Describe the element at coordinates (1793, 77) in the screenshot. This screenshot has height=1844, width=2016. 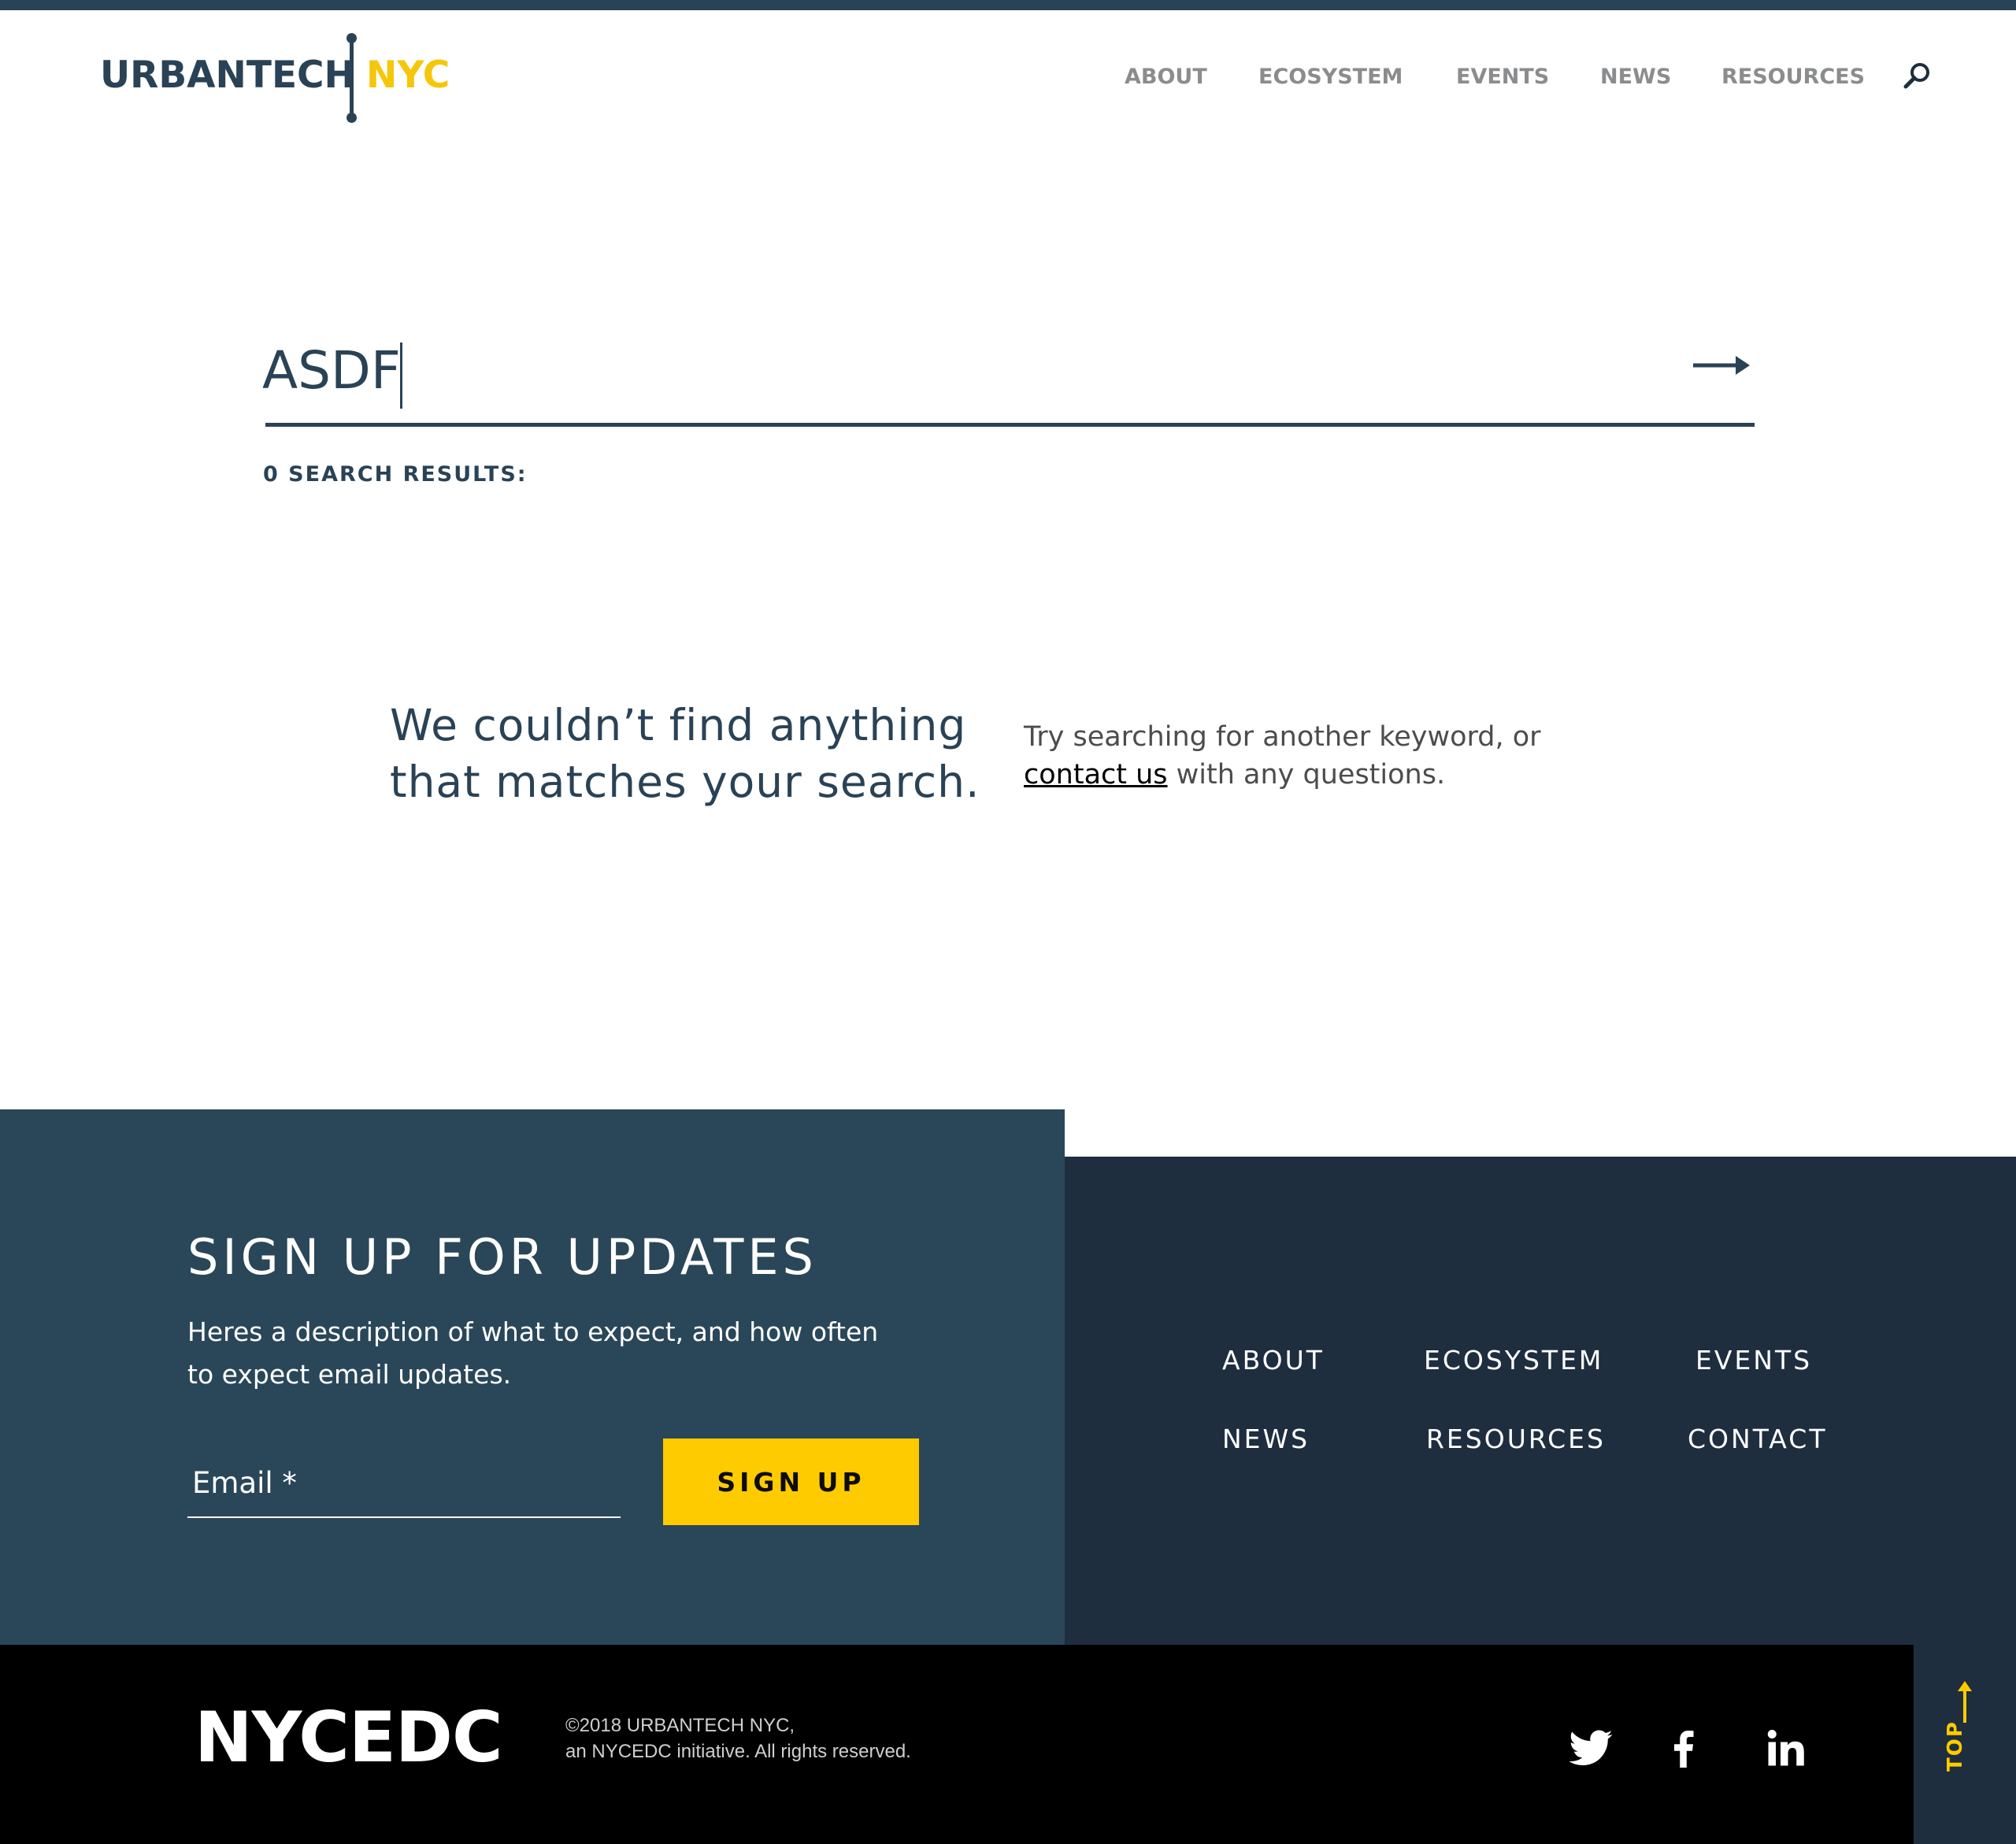
I see `nav-resources: RESOURCES` at that location.